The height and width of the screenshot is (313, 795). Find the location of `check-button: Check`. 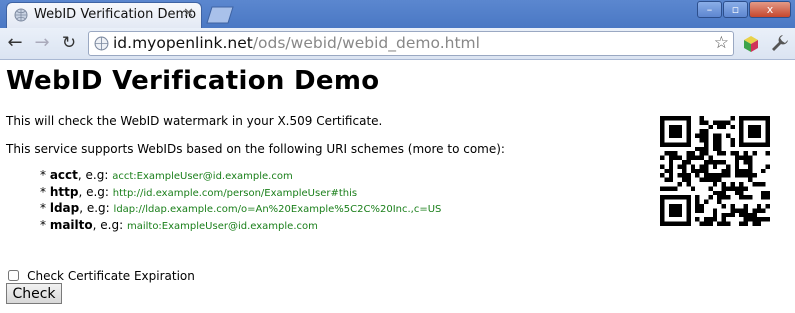

check-button: Check is located at coordinates (34, 293).